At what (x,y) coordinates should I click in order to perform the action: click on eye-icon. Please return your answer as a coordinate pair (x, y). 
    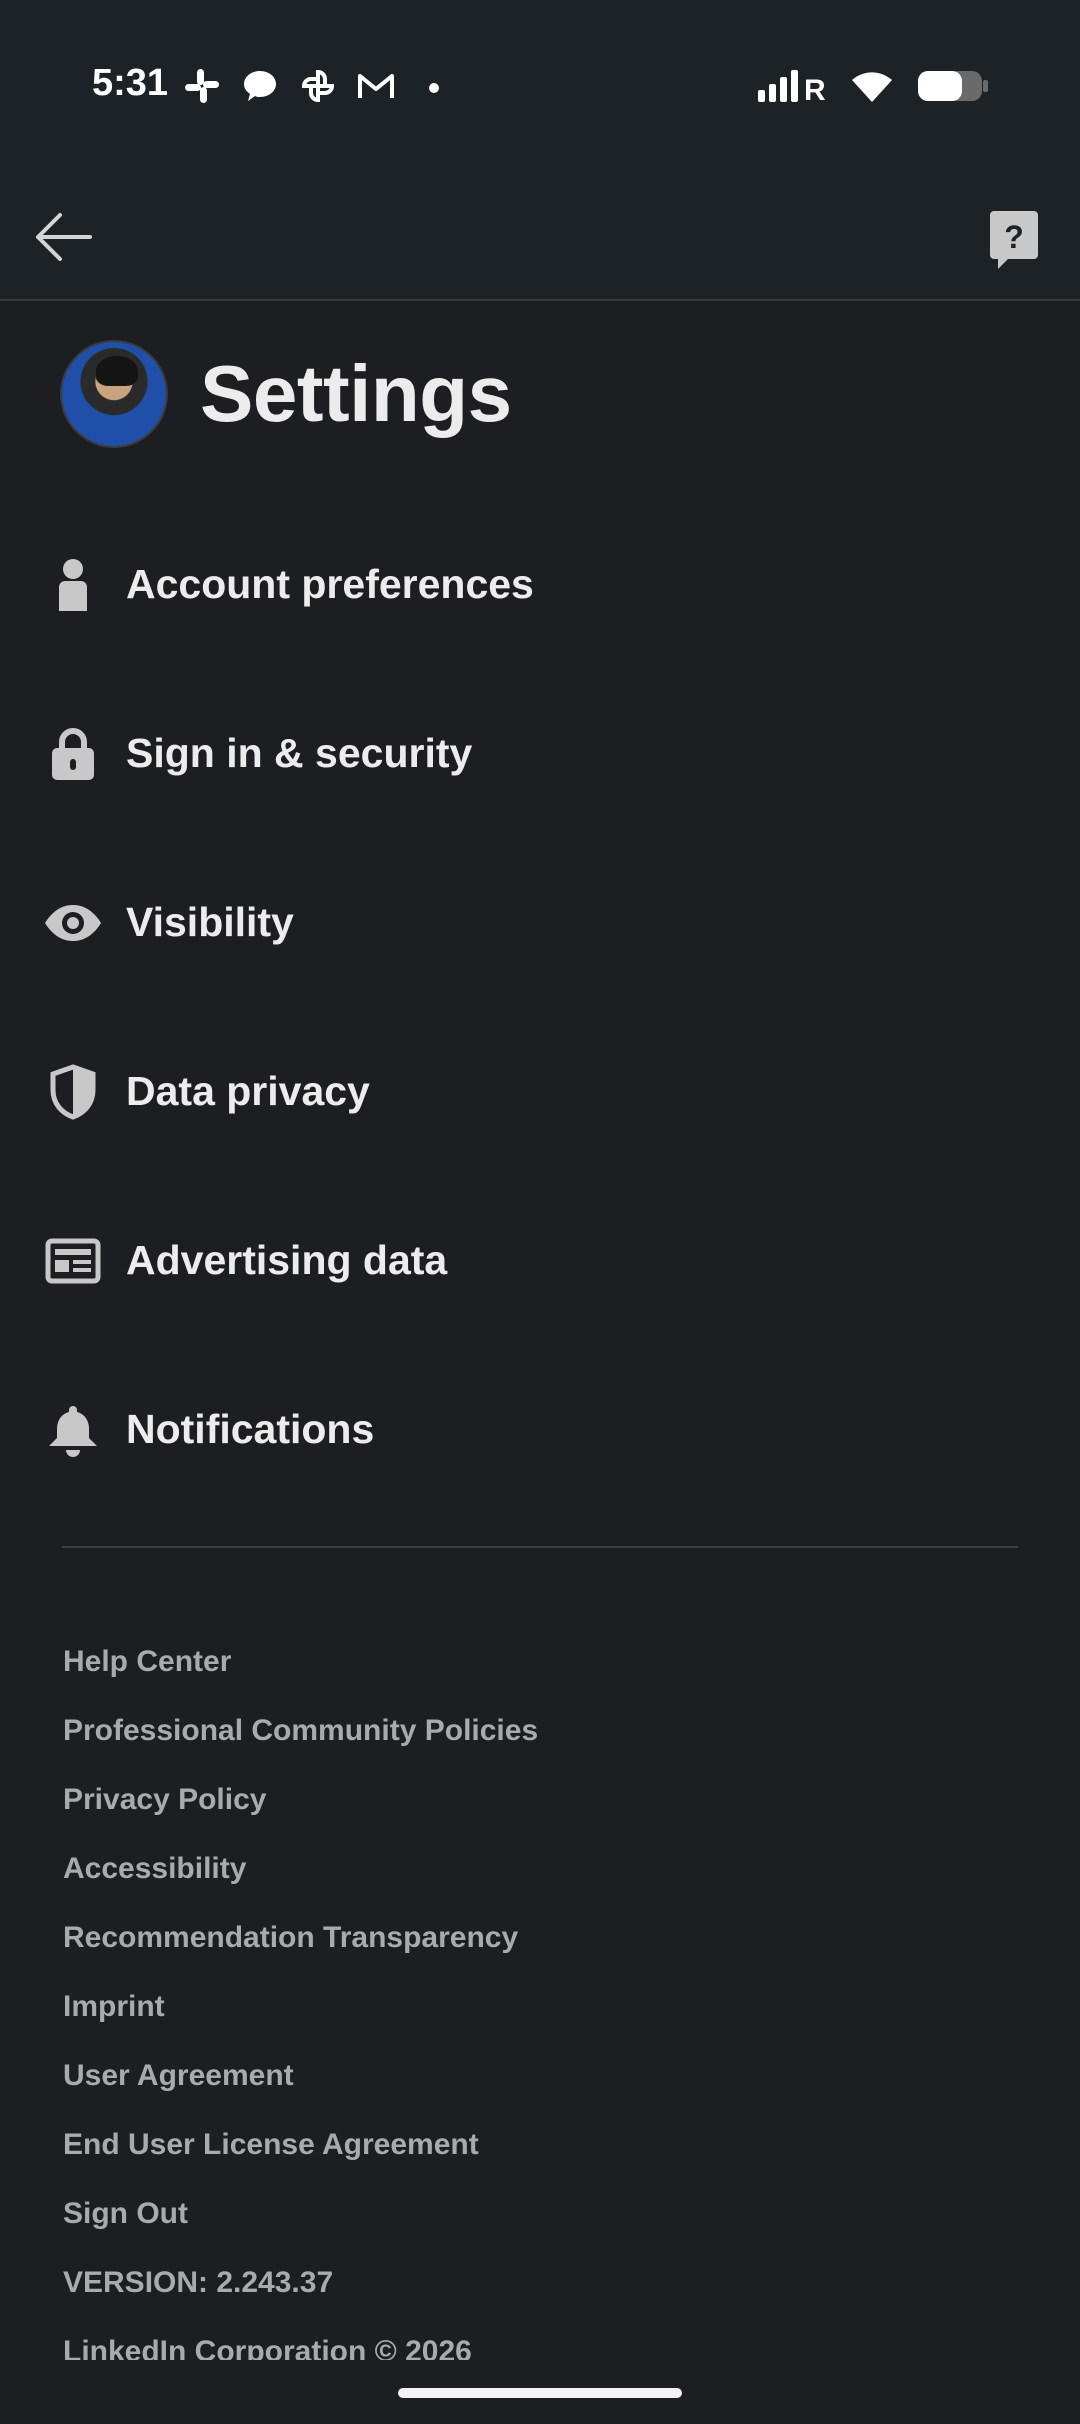
    Looking at the image, I should click on (73, 923).